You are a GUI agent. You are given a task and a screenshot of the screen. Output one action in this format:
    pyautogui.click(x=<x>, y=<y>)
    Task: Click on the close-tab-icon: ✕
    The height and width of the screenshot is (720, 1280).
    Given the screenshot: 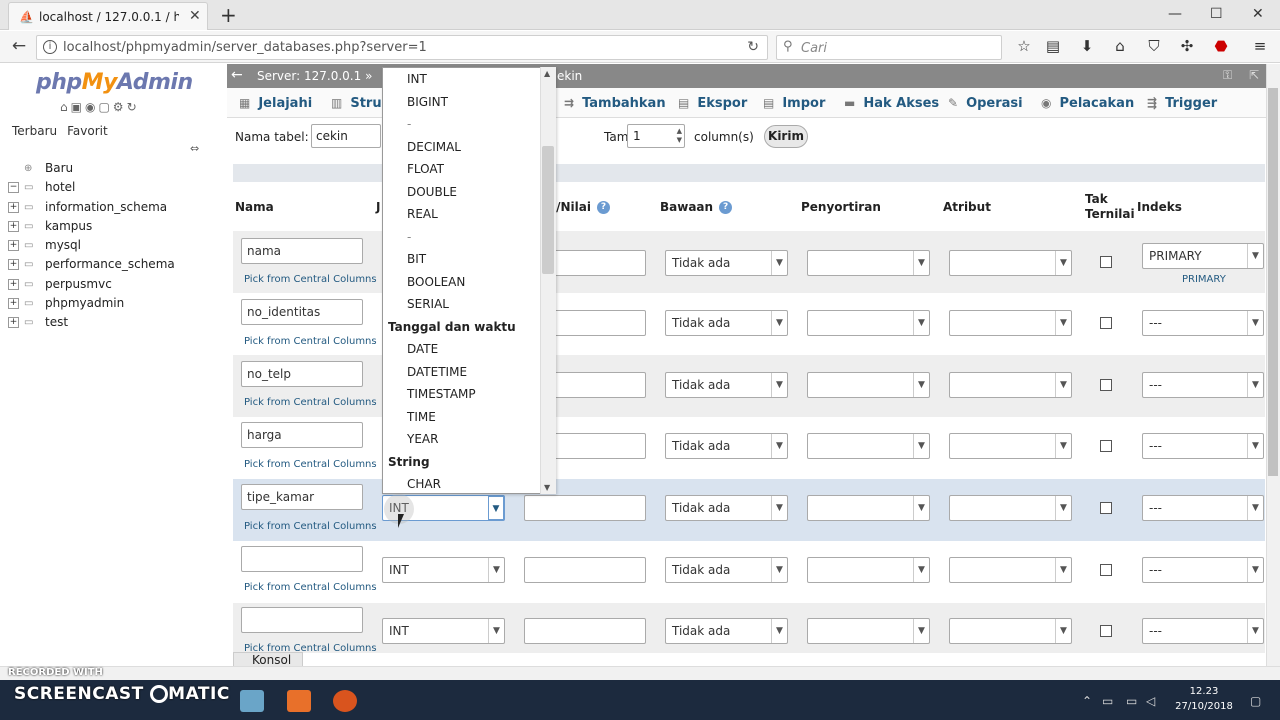 What is the action you would take?
    pyautogui.click(x=195, y=16)
    